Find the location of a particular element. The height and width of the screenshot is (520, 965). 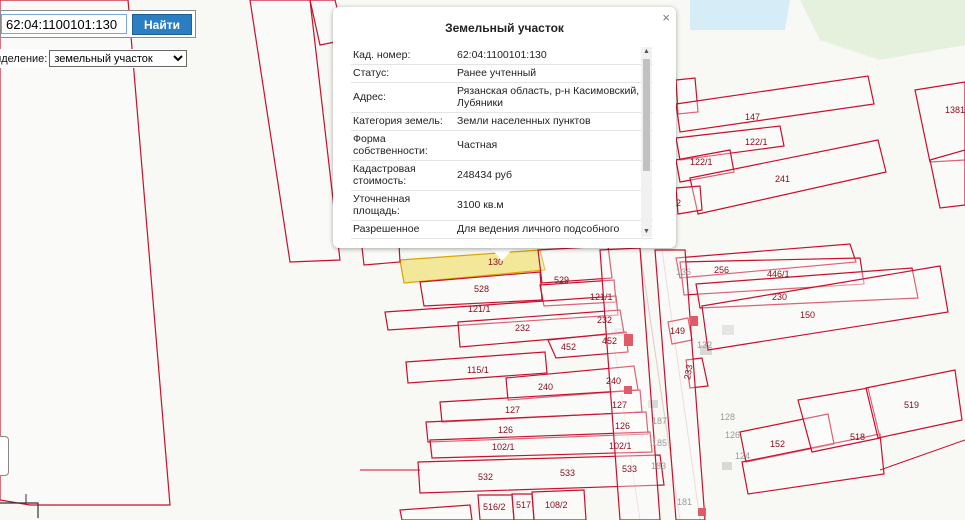

popup-scrollbar: ▲ ▼ is located at coordinates (646, 142).